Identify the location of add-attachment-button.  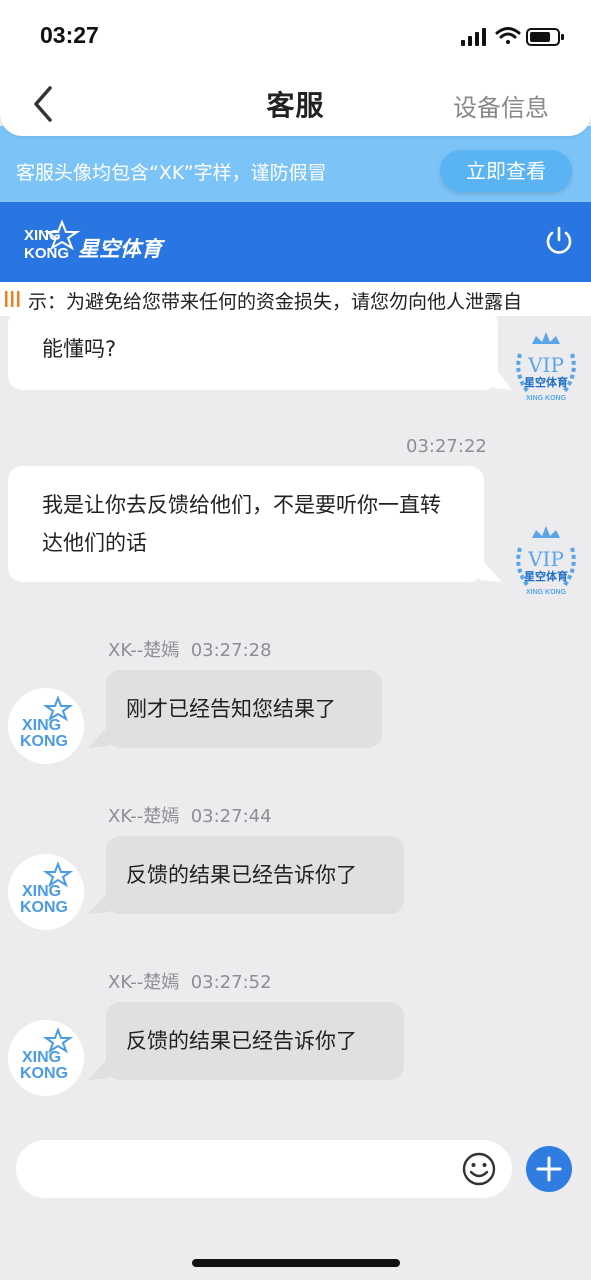
(549, 1169).